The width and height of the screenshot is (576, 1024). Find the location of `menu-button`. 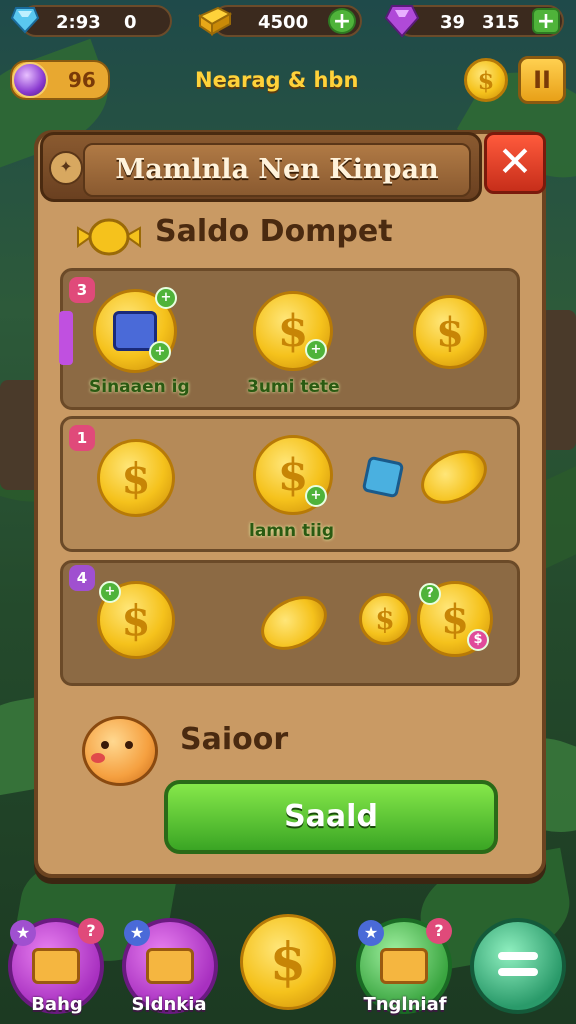

menu-button is located at coordinates (518, 966).